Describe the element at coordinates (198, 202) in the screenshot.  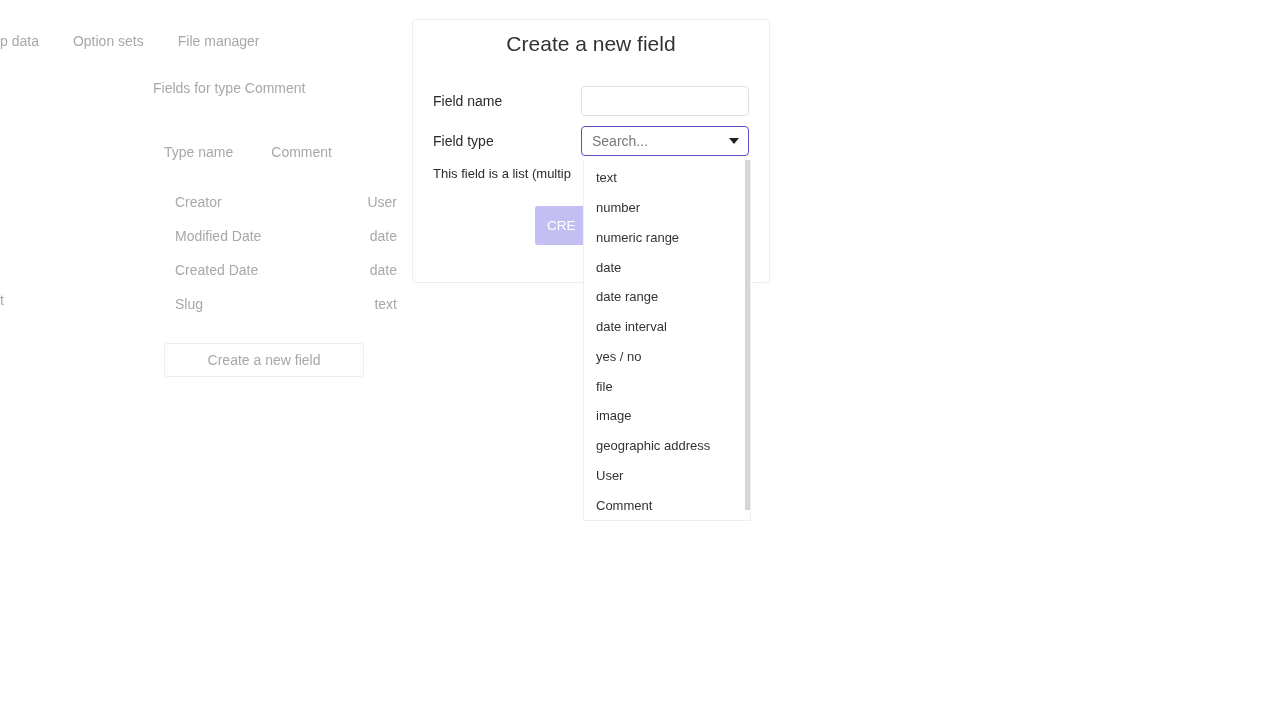
I see `field-name: Creator` at that location.